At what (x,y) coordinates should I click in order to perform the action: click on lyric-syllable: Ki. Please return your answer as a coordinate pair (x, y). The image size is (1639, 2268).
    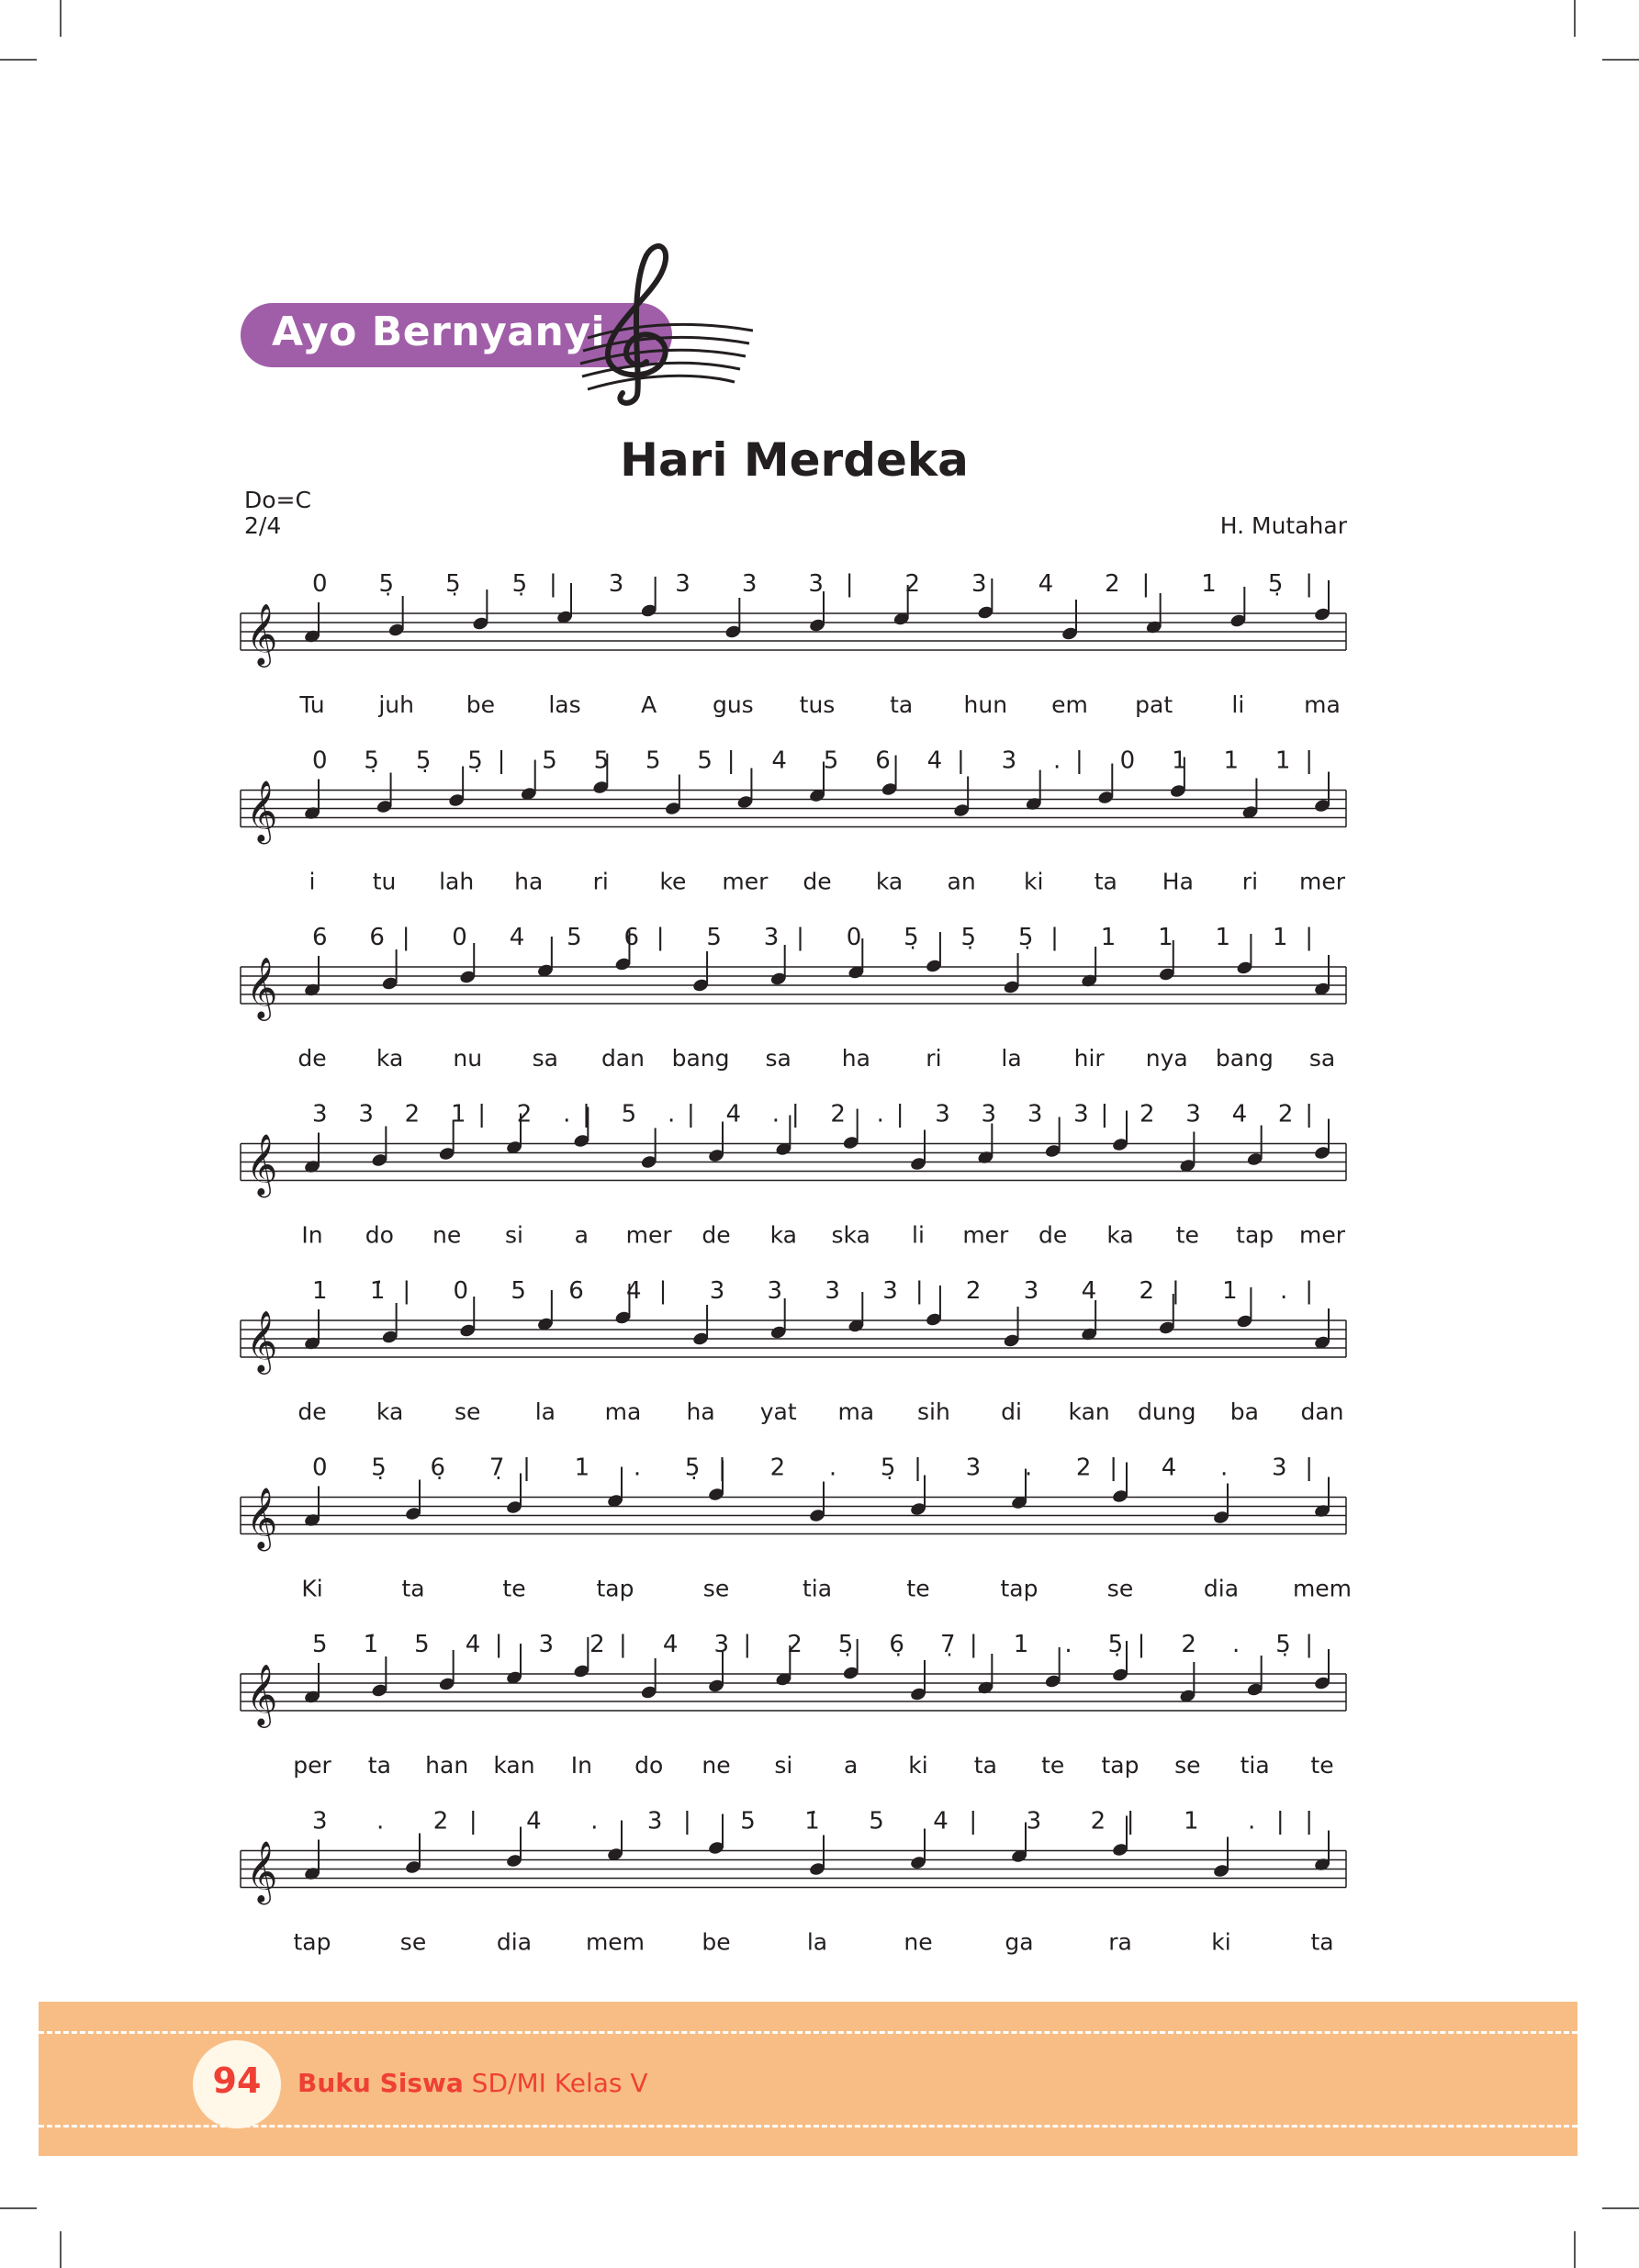
    Looking at the image, I should click on (311, 1589).